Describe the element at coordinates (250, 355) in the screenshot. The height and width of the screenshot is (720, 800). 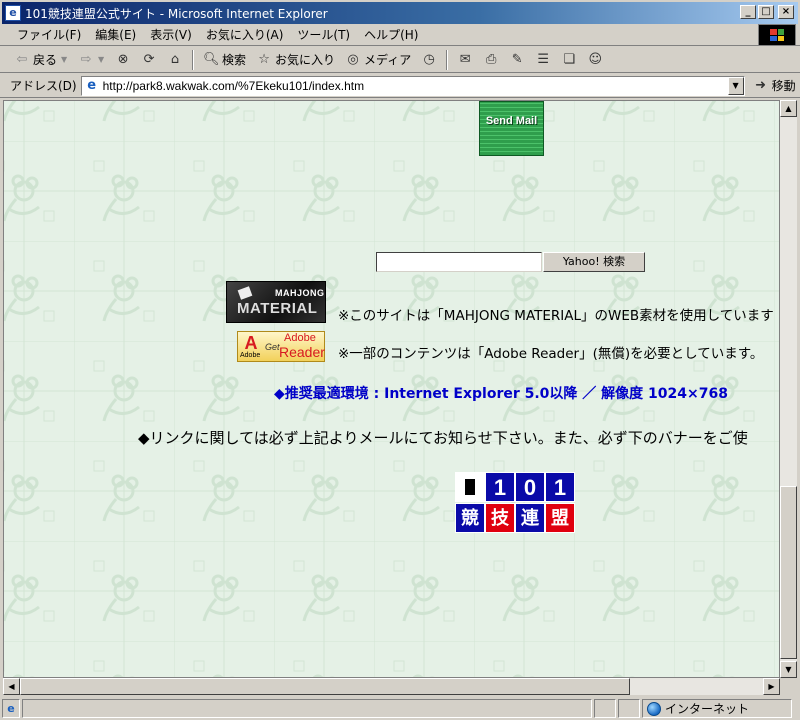
I see `adobe-logo-sub: Adobe` at that location.